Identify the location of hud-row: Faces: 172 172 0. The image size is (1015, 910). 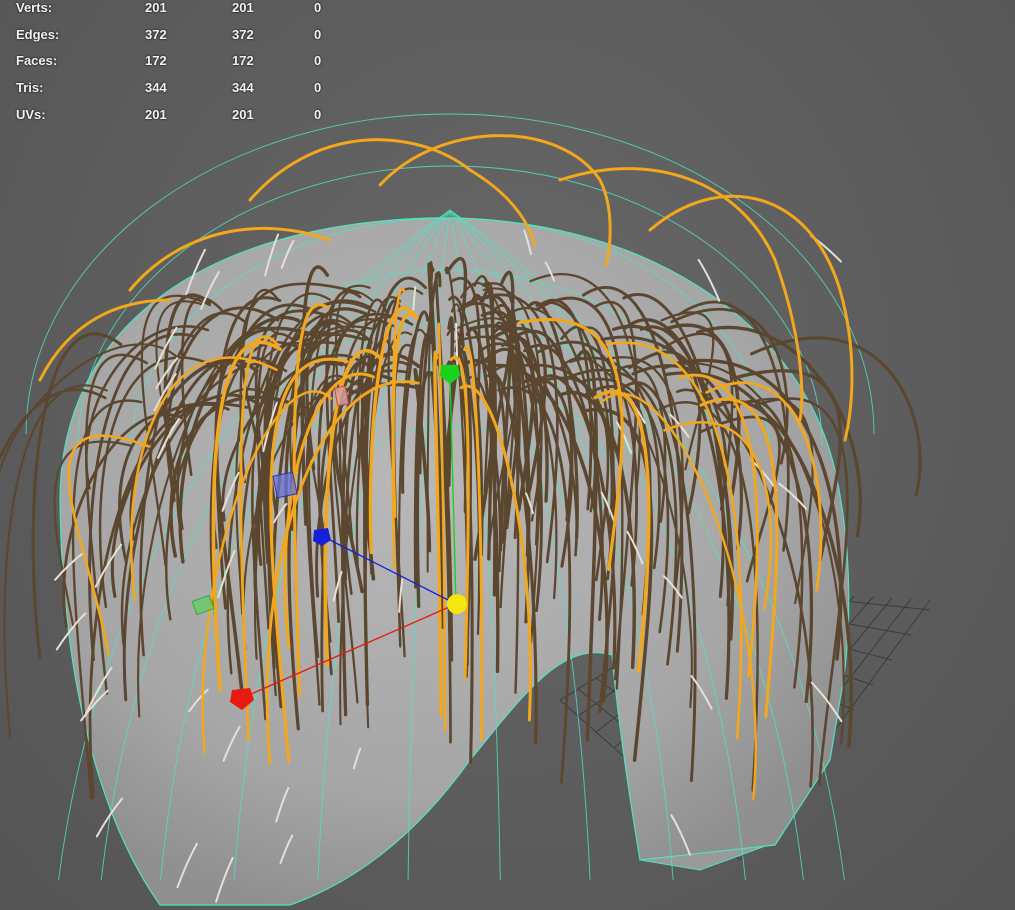
(185, 61).